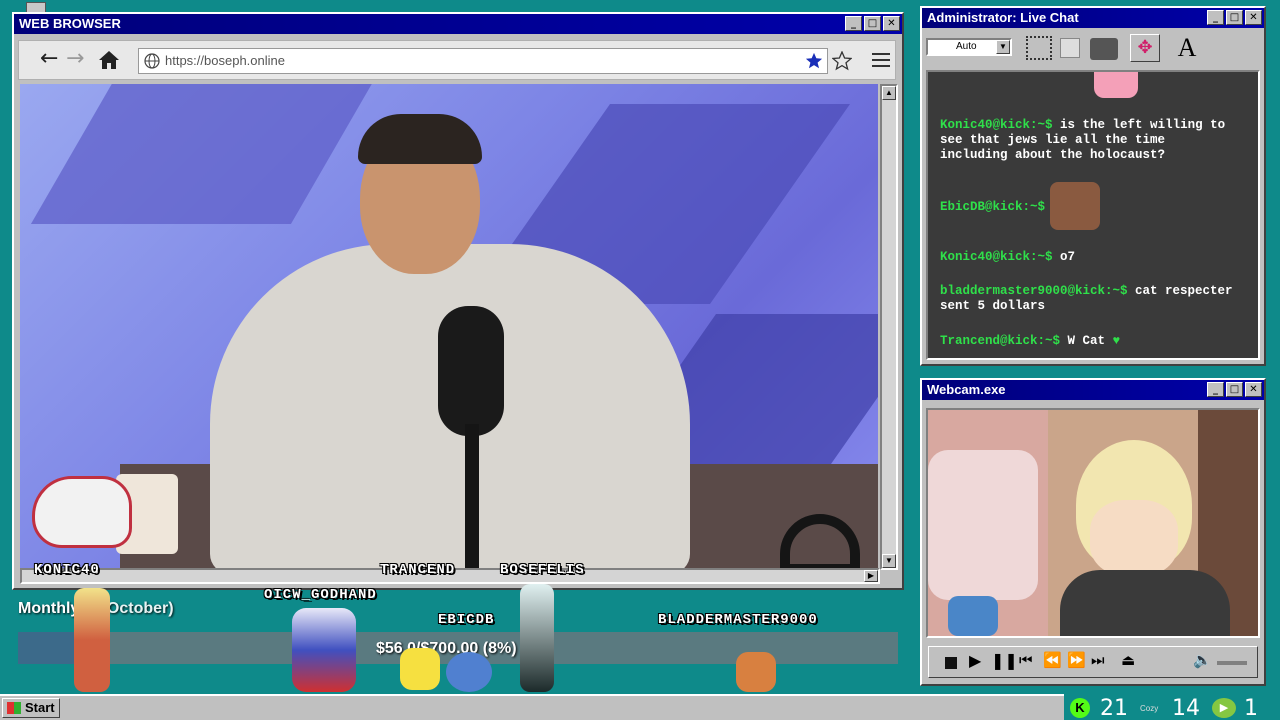 The image size is (1280, 720). What do you see at coordinates (1224, 708) in the screenshot?
I see `rumble-play-icon: ▶` at bounding box center [1224, 708].